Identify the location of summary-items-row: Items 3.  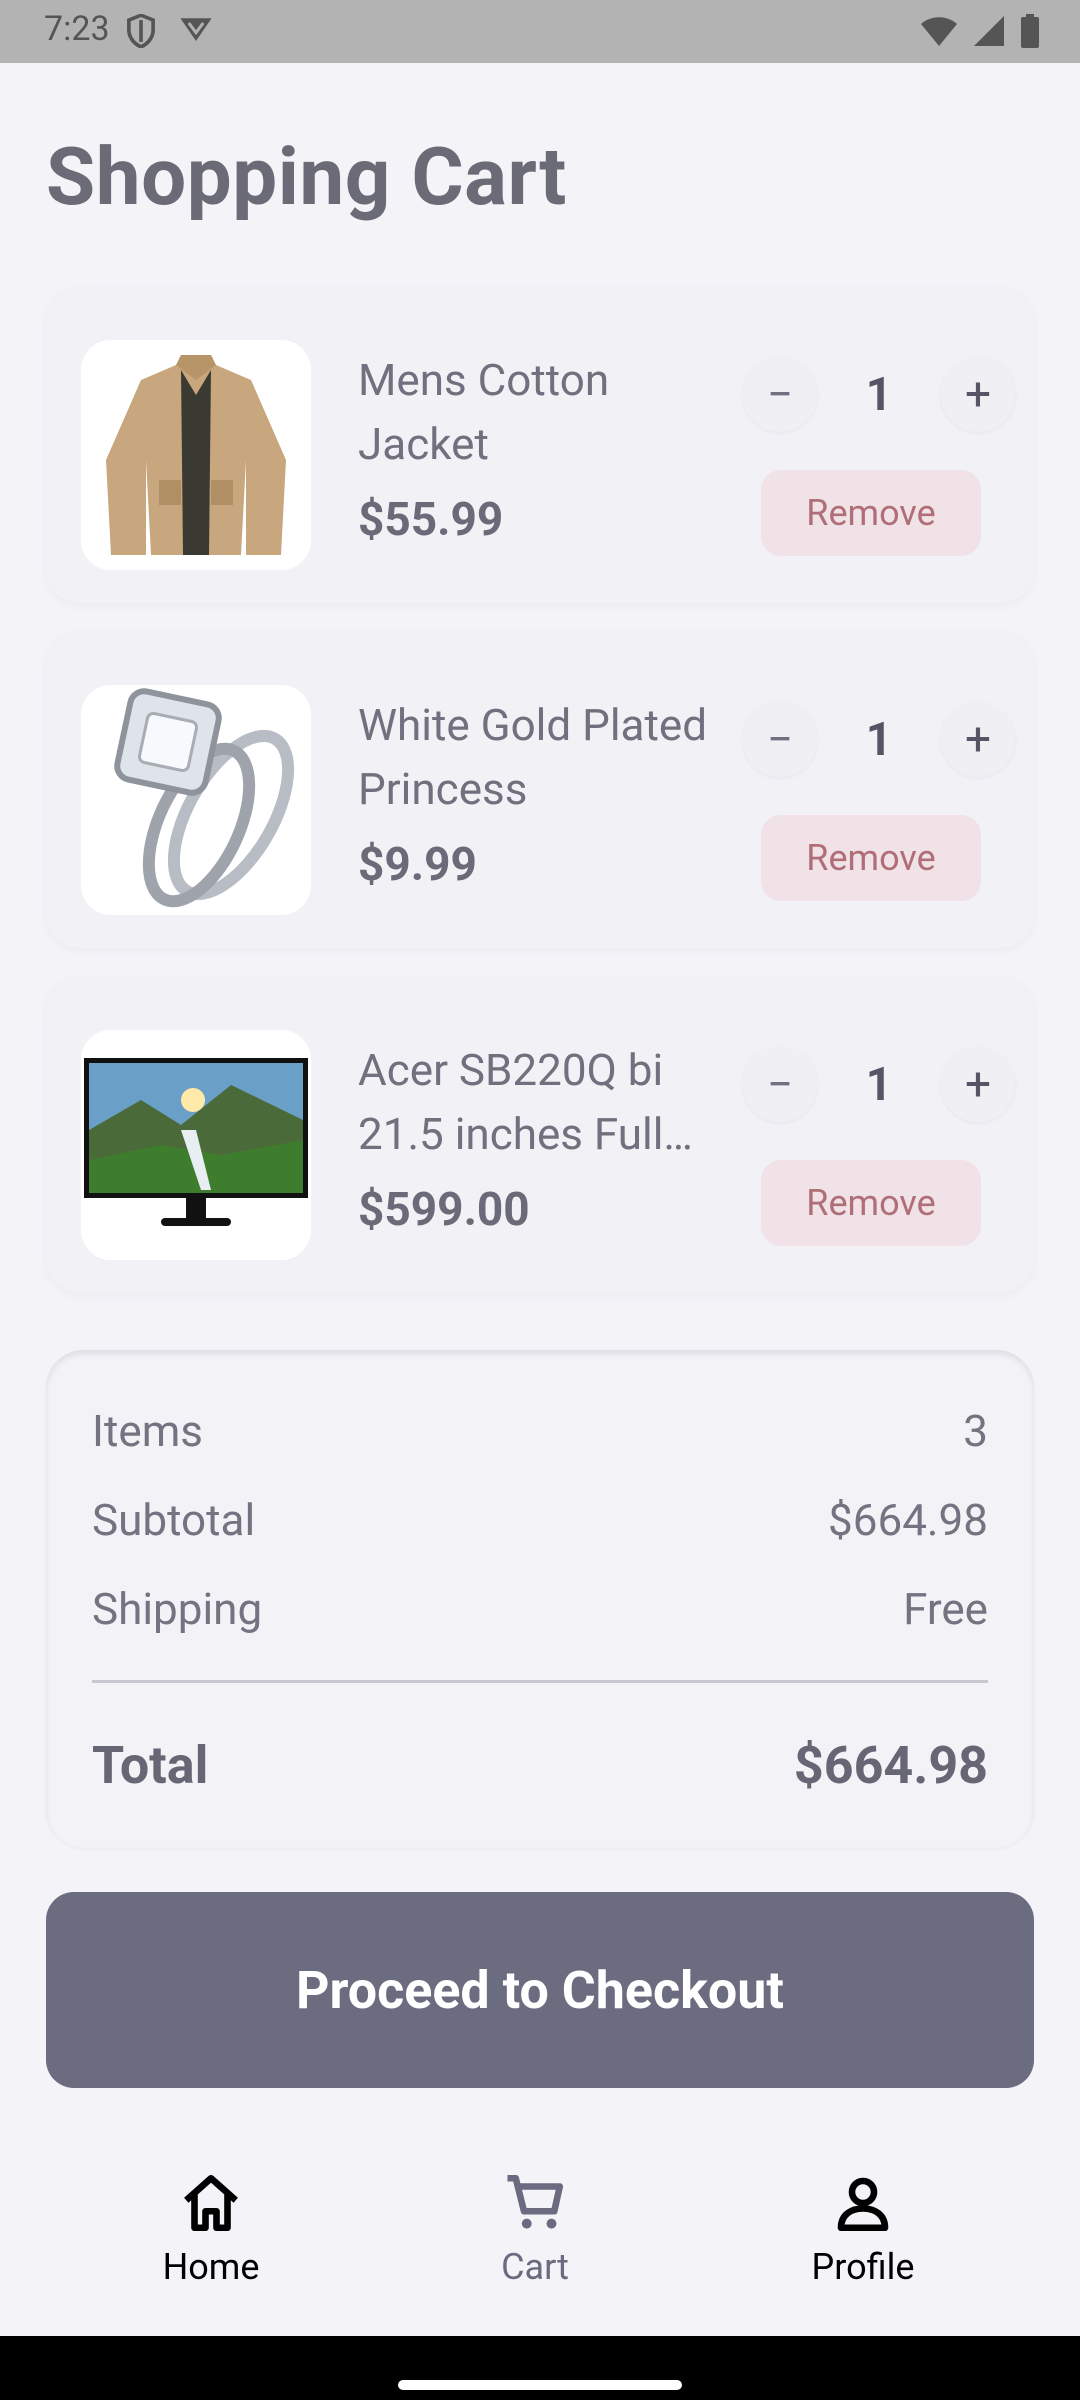
(540, 1431).